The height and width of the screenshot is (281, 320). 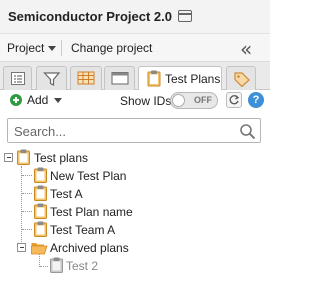 I want to click on tab-test-plans: Test Plans, so click(x=180, y=78).